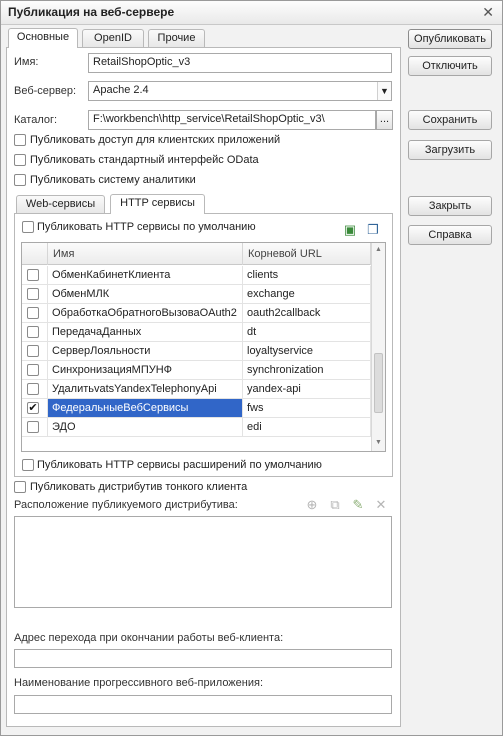 The image size is (503, 736). I want to click on table-header: Имя Корневой URL, so click(196, 254).